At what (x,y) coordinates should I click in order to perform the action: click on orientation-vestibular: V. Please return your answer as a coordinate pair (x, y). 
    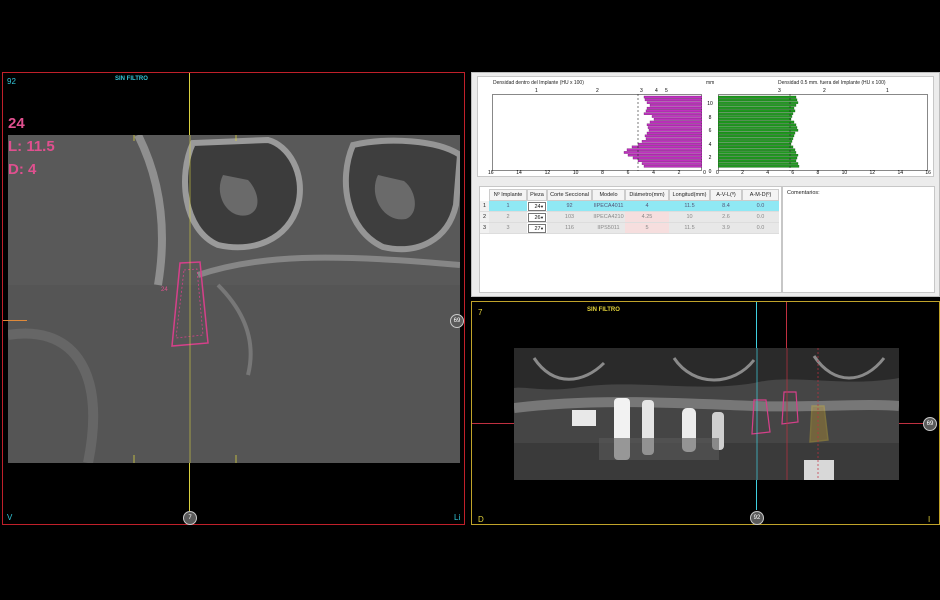
    Looking at the image, I should click on (10, 517).